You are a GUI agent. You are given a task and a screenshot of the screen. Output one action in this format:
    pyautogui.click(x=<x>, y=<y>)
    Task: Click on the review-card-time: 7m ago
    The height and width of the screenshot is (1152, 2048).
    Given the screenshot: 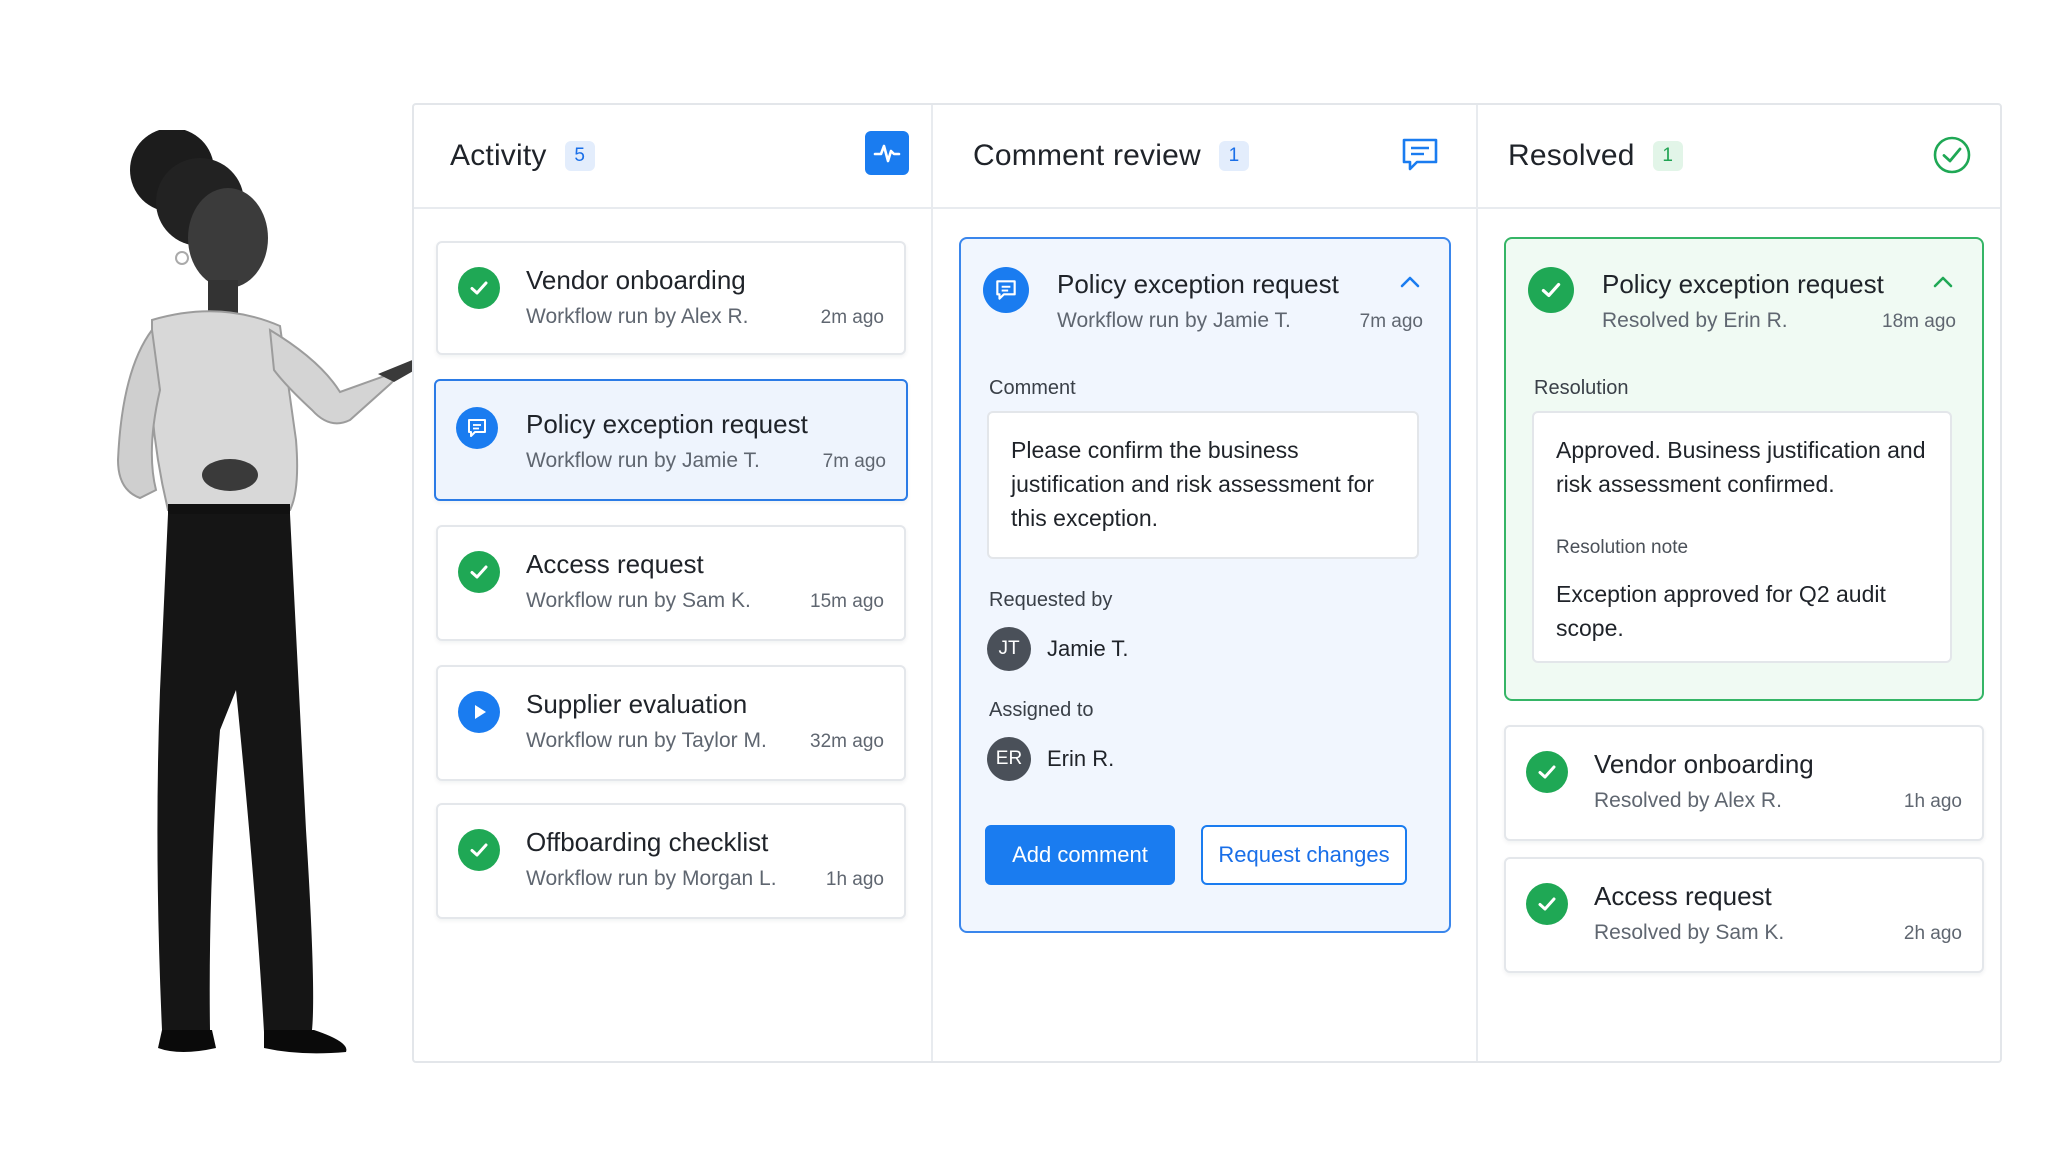 What is the action you would take?
    pyautogui.click(x=1391, y=321)
    